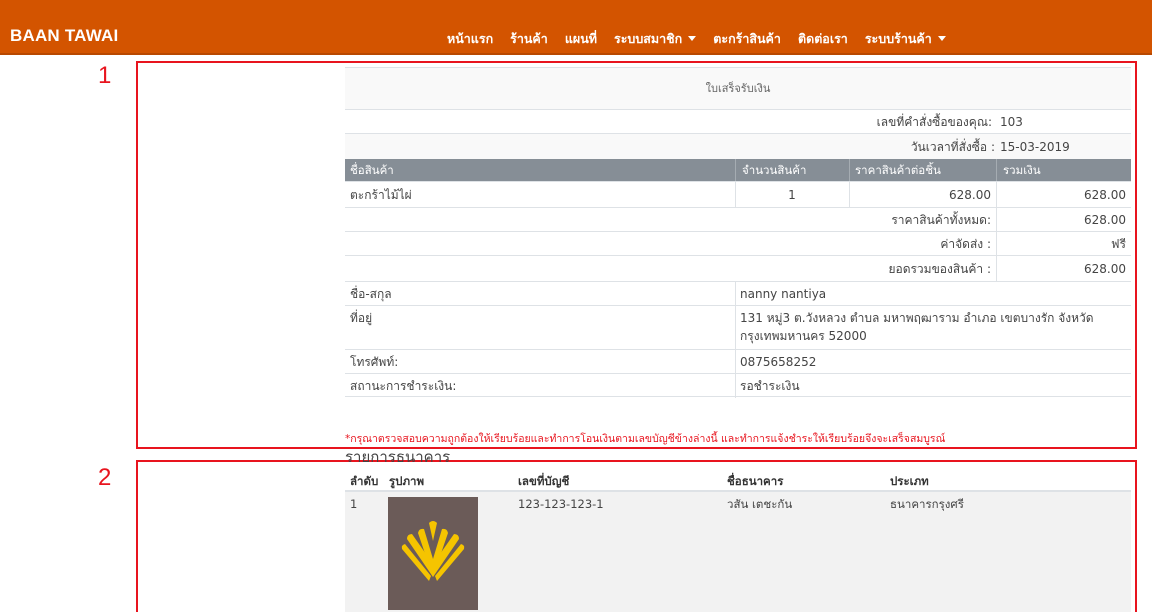 This screenshot has width=1152, height=612. Describe the element at coordinates (738, 219) in the screenshot. I see `subtotal-row: ราคาสินค้าทั้งหมด: 628.00` at that location.